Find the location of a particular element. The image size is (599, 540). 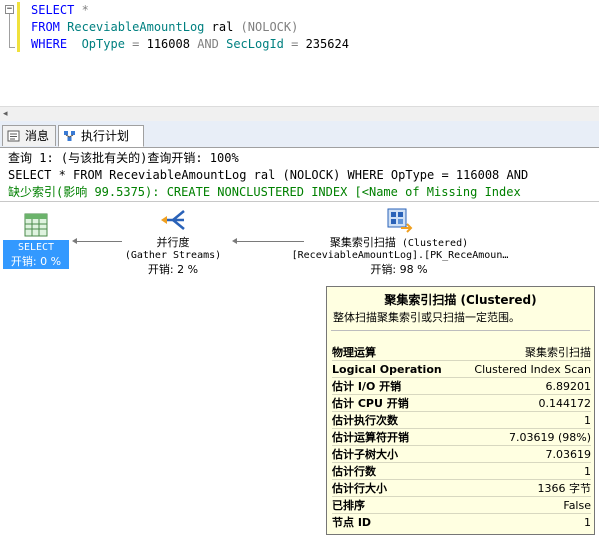

messages-icon is located at coordinates (13, 136).